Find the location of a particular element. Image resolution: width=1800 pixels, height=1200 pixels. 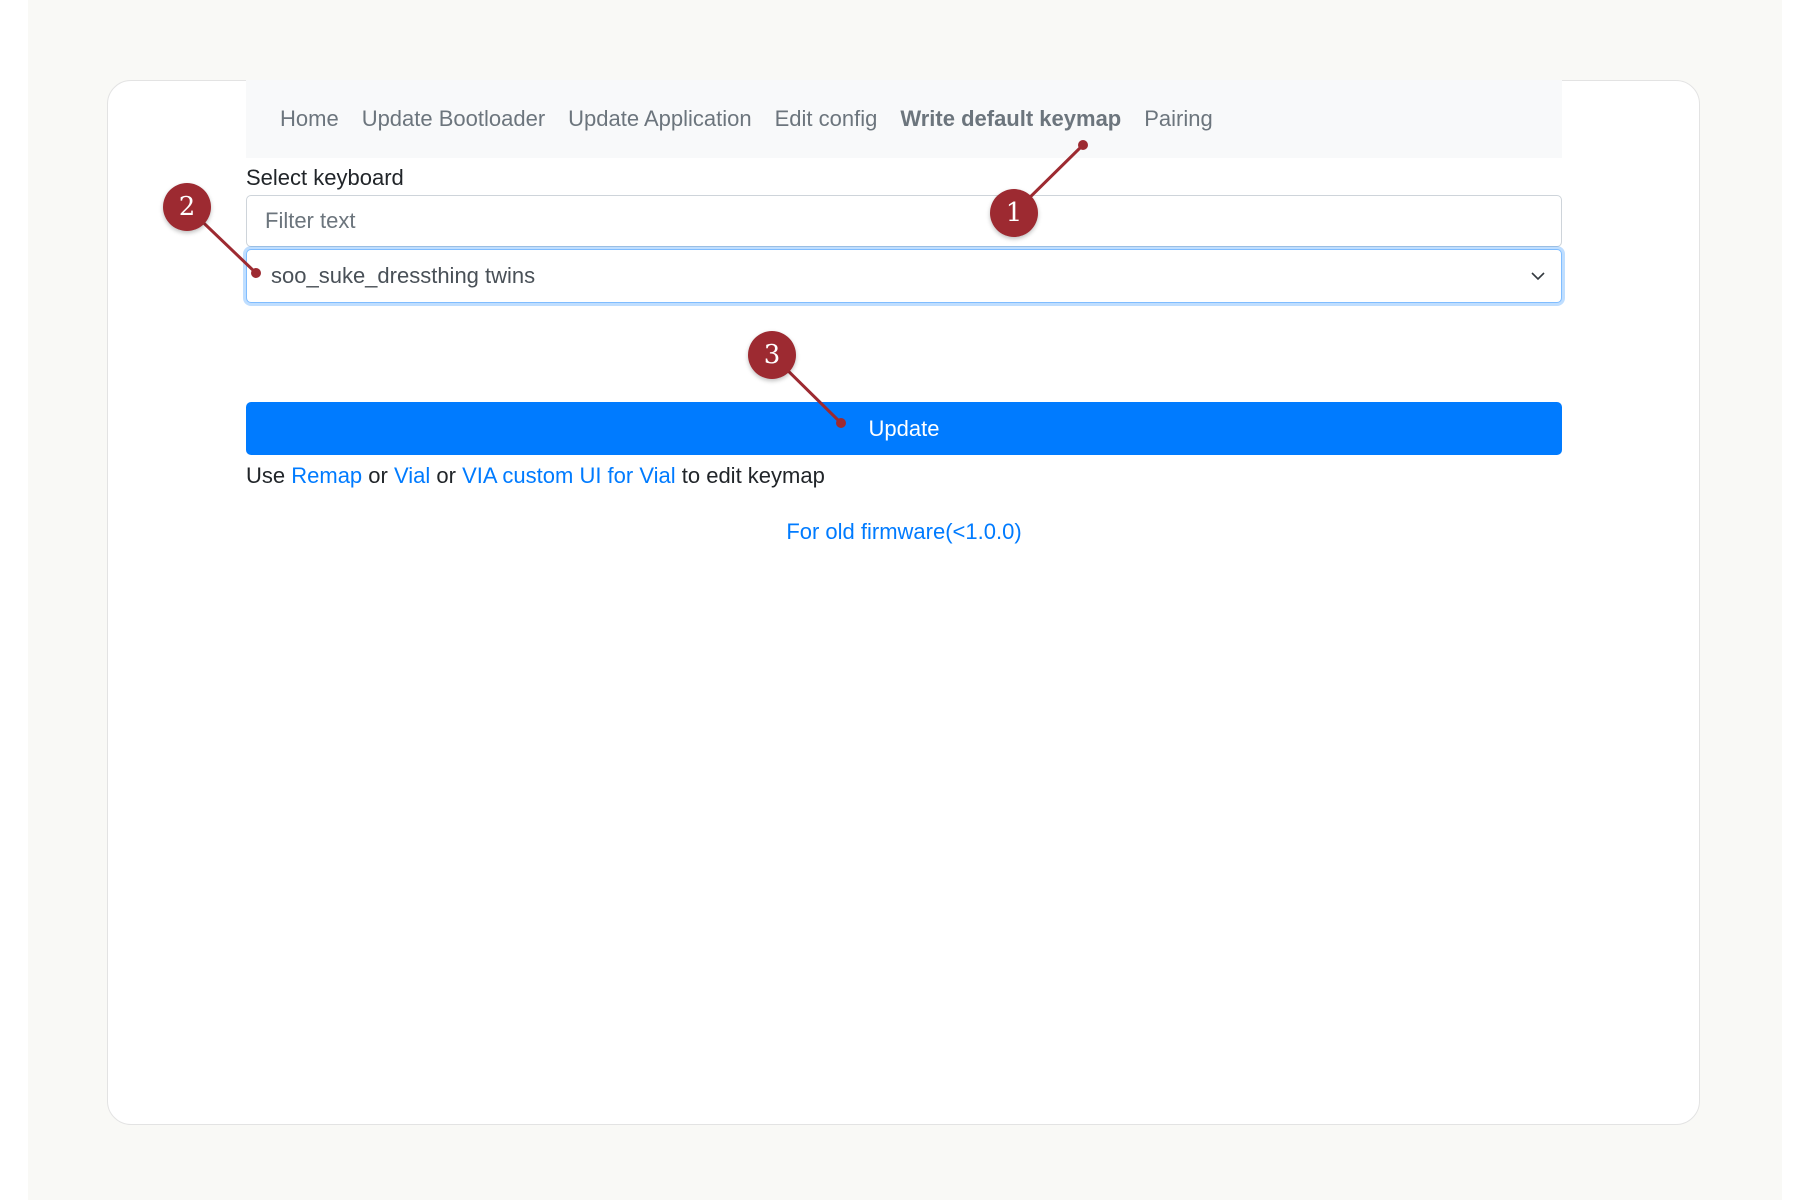

nav-update-application: Update Application is located at coordinates (659, 119).